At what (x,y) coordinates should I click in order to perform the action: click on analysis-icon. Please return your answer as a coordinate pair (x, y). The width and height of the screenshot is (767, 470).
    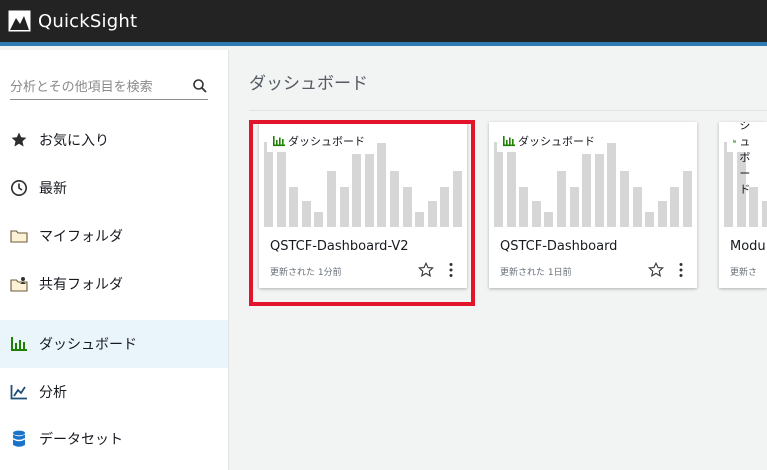
    Looking at the image, I should click on (19, 392).